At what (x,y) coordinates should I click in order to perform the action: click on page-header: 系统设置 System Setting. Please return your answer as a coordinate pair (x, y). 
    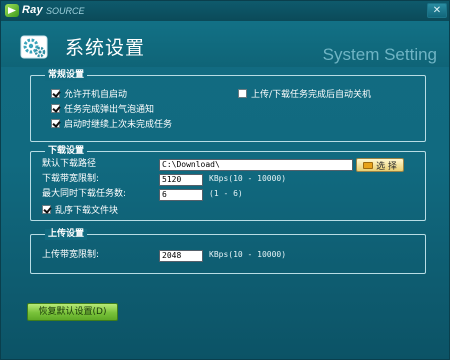
    Looking at the image, I should click on (225, 44).